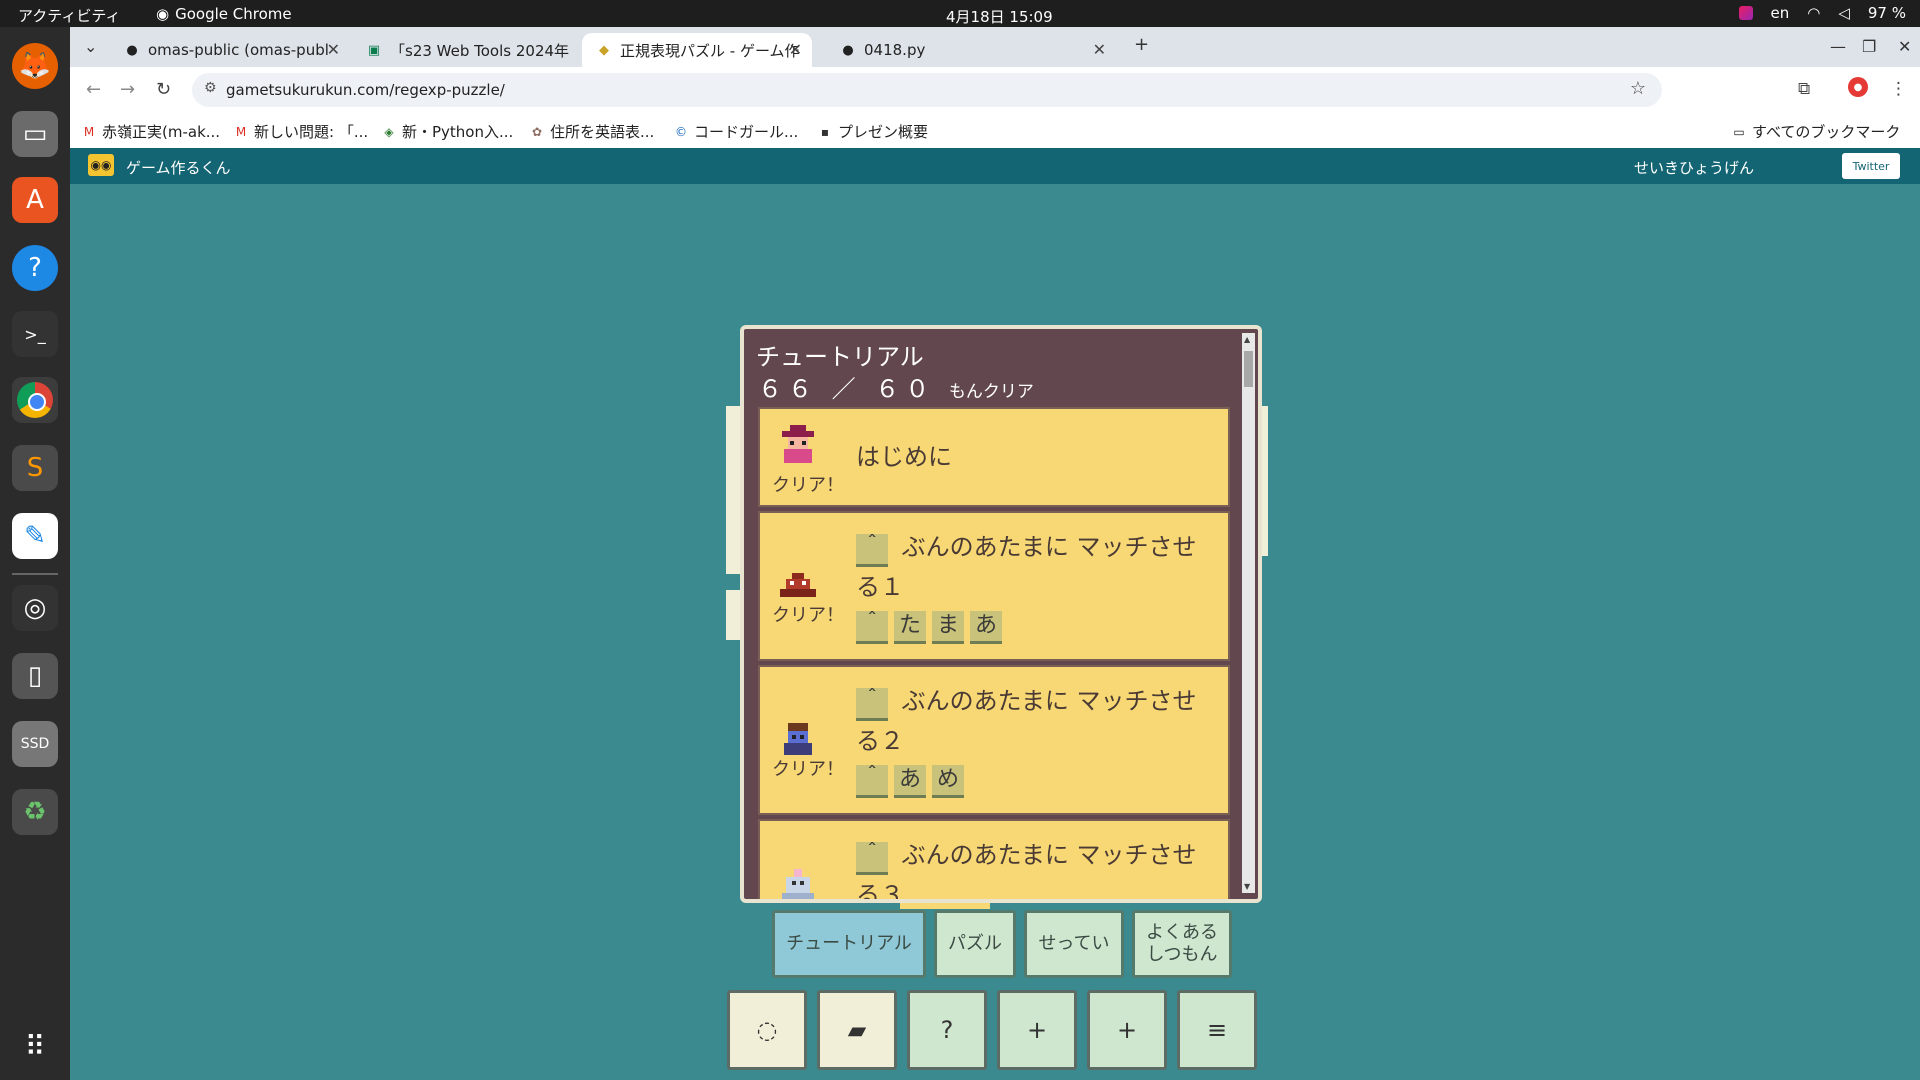  What do you see at coordinates (857, 1030) in the screenshot?
I see `lock-button: ▰` at bounding box center [857, 1030].